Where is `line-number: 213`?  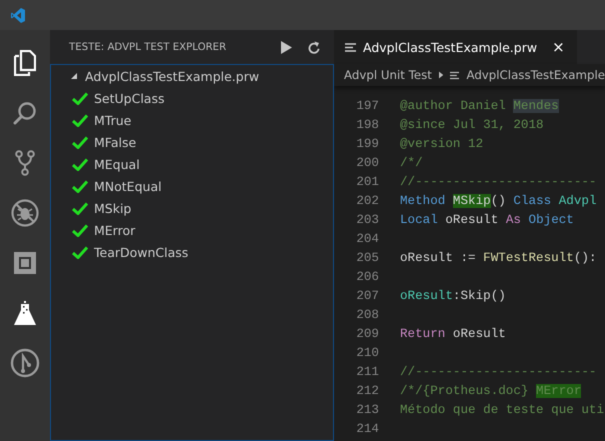 line-number: 213 is located at coordinates (367, 409).